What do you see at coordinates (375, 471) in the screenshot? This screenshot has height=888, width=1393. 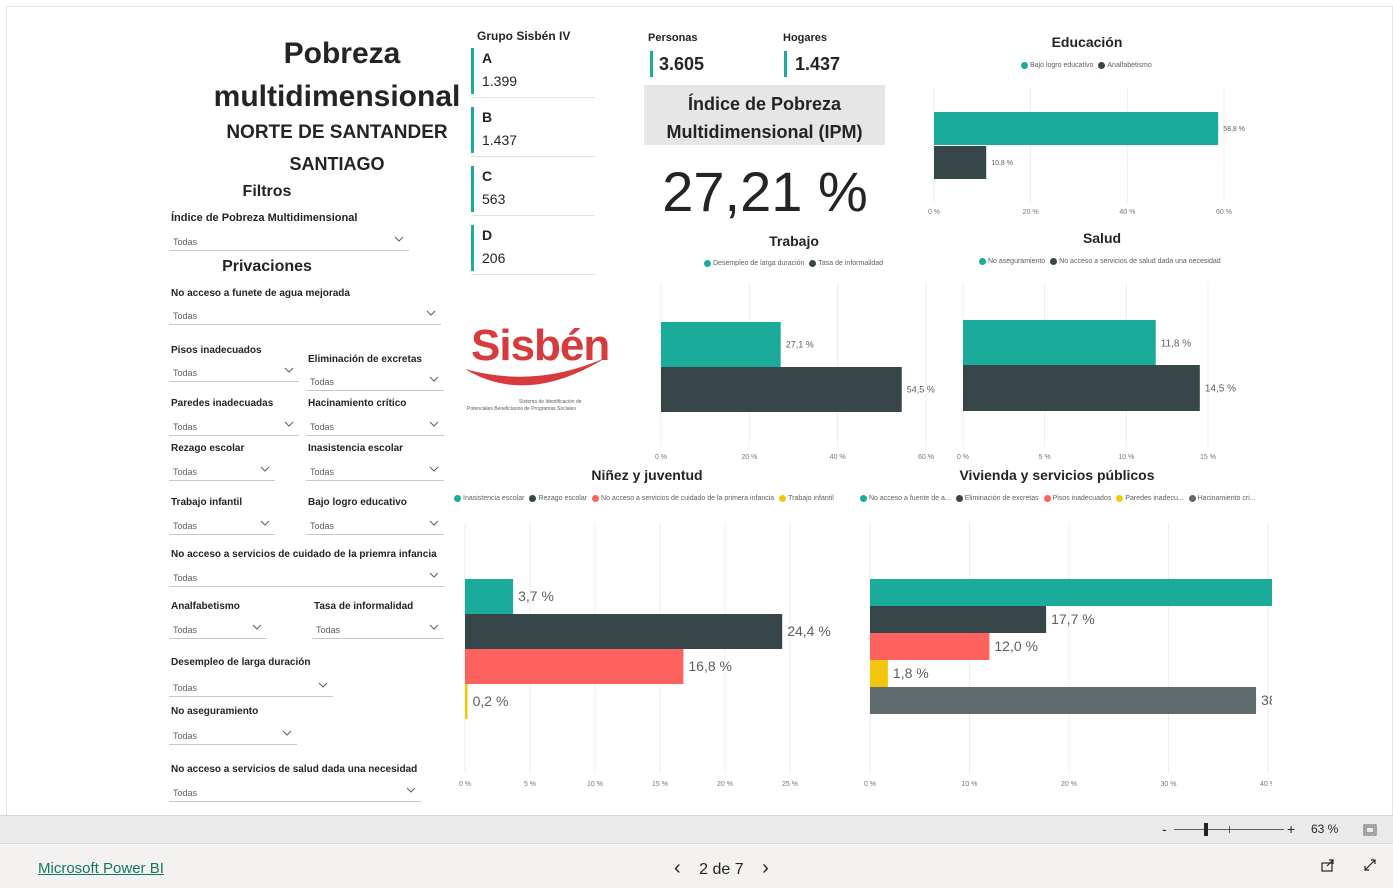 I see `filter-slicer-inasistencia: Todas` at bounding box center [375, 471].